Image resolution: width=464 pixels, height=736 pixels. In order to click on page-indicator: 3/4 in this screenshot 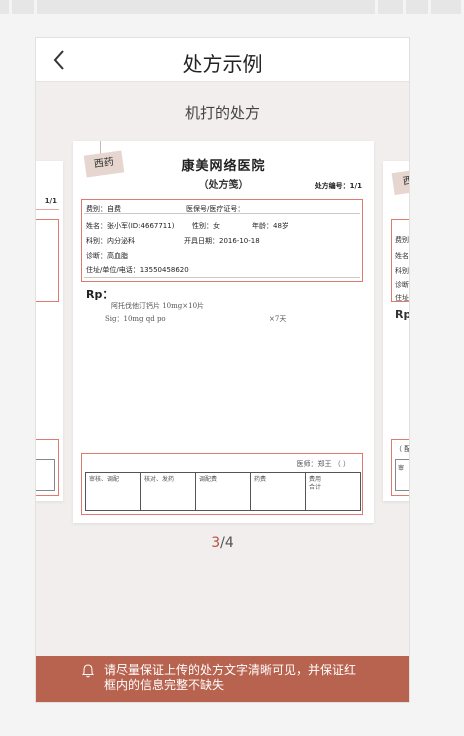, I will do `click(222, 543)`.